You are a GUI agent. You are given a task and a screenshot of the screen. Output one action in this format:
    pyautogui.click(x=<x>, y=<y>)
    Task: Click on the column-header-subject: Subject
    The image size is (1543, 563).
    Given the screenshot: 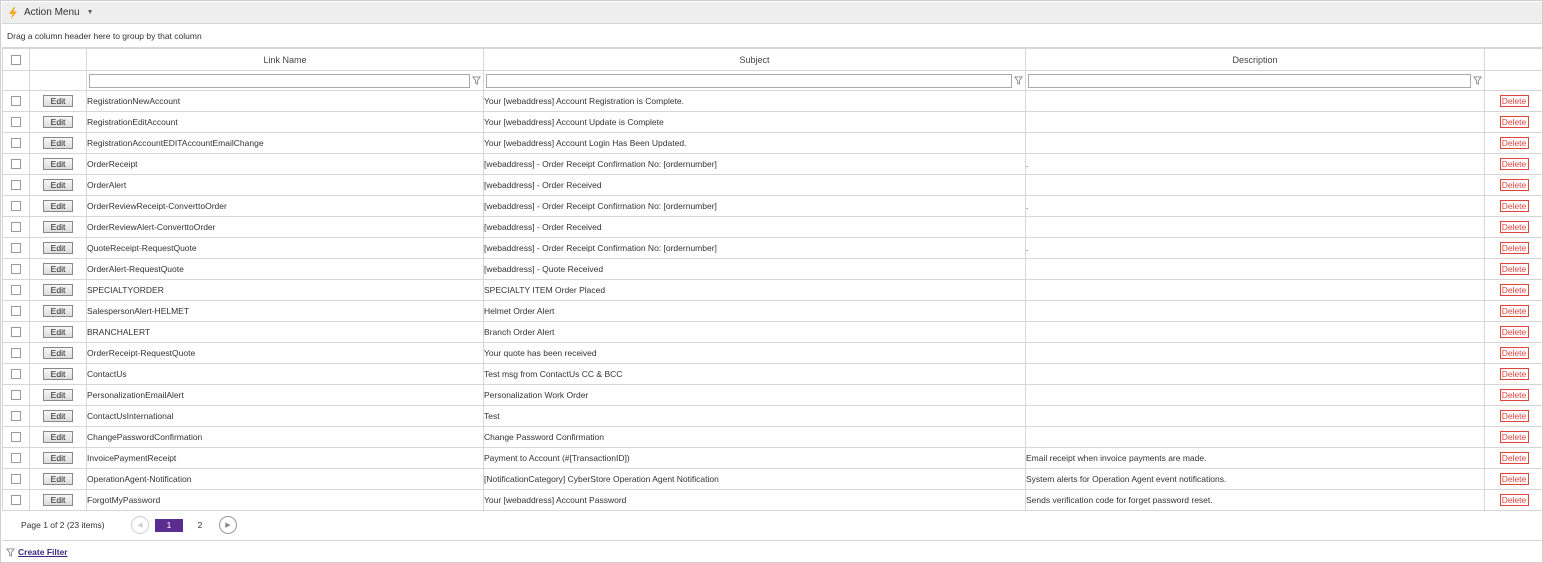 What is the action you would take?
    pyautogui.click(x=754, y=59)
    